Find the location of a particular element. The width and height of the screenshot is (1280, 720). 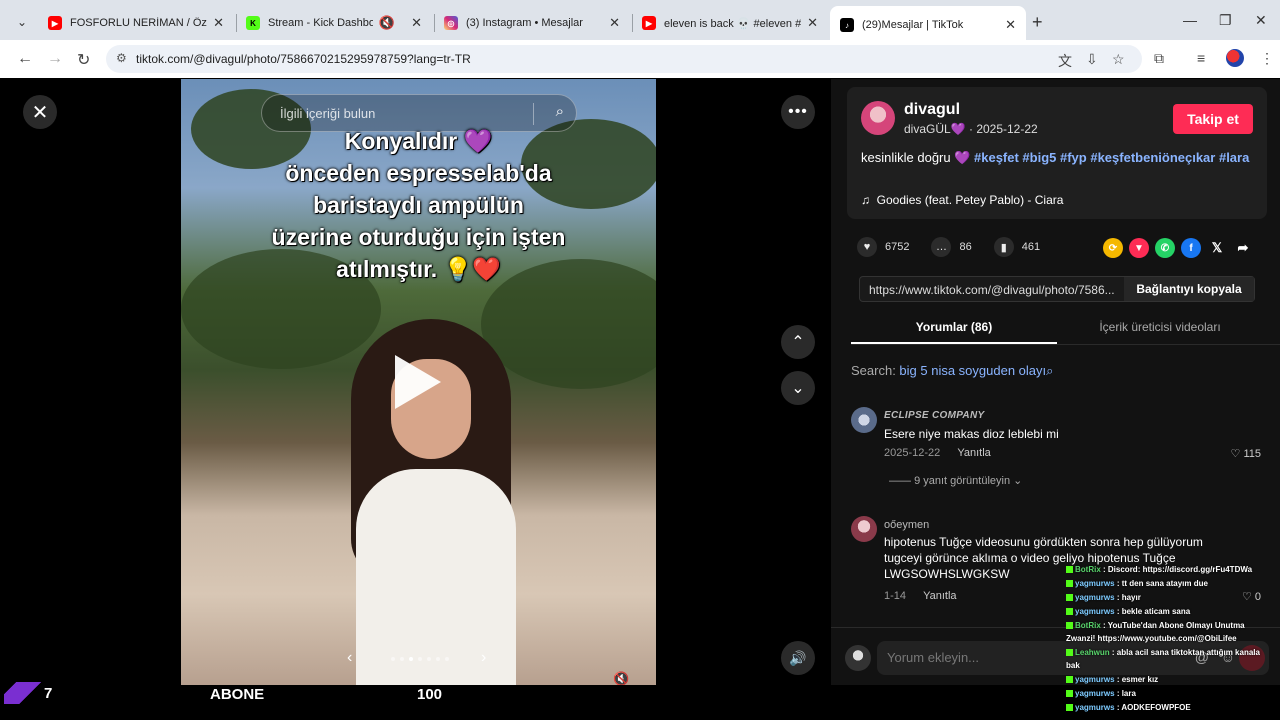

view-replies-button: —— 9 yanıt görüntüleyin ⌄ is located at coordinates (955, 480).